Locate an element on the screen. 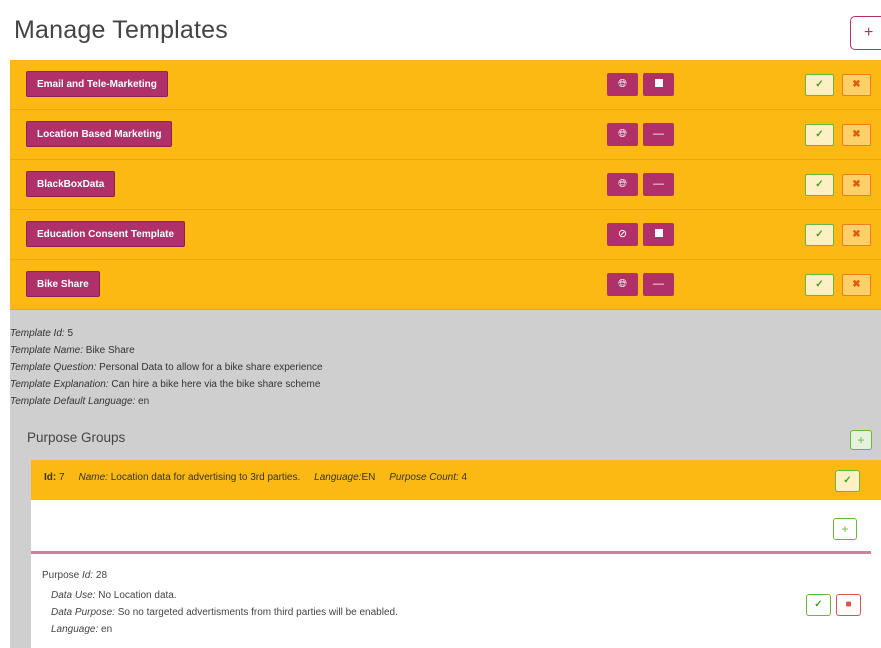  template-id-line: Template Id: 5 is located at coordinates (42, 333).